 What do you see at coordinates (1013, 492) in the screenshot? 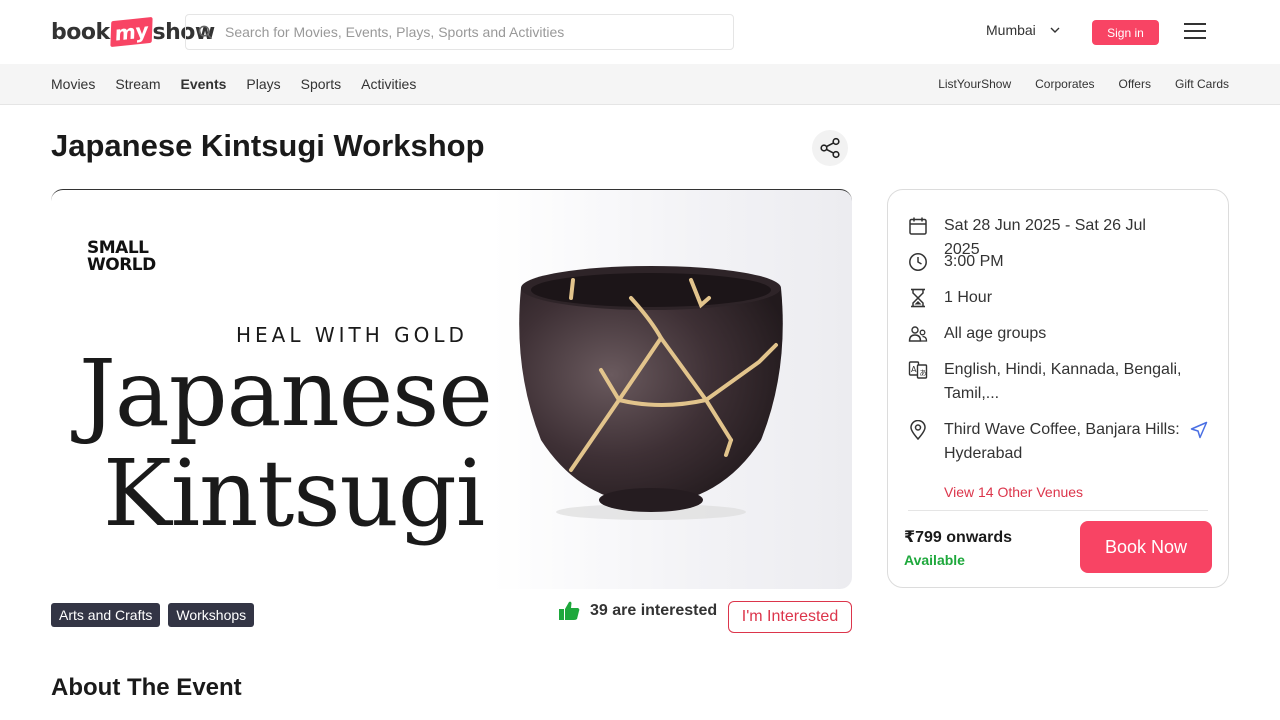
I see `view-other-venues-link: View 14 Other Venues` at bounding box center [1013, 492].